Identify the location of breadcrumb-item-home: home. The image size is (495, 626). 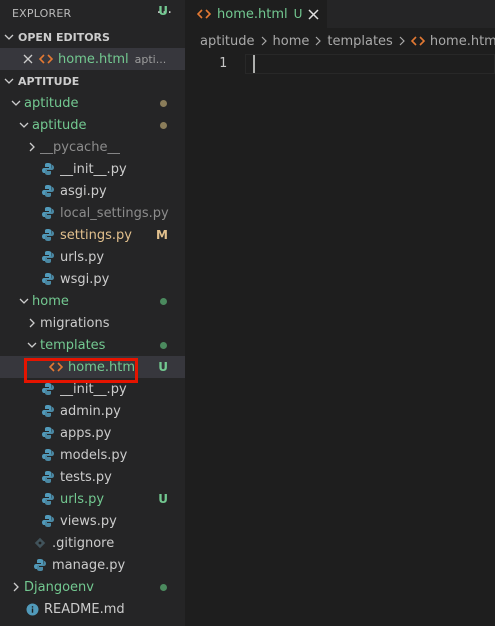
(291, 41).